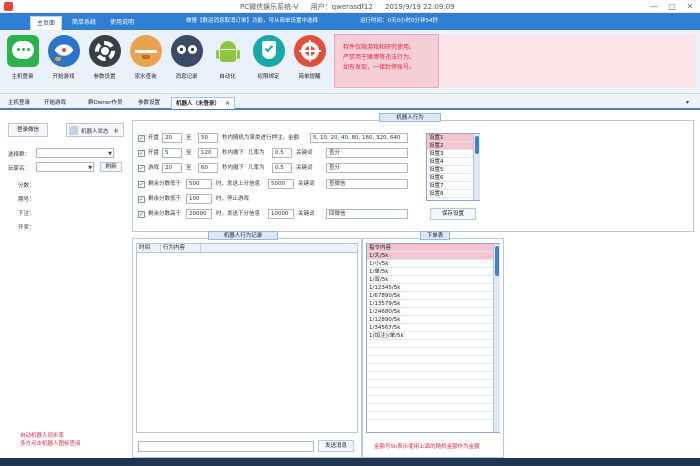 The height and width of the screenshot is (466, 700). I want to click on message-input, so click(226, 446).